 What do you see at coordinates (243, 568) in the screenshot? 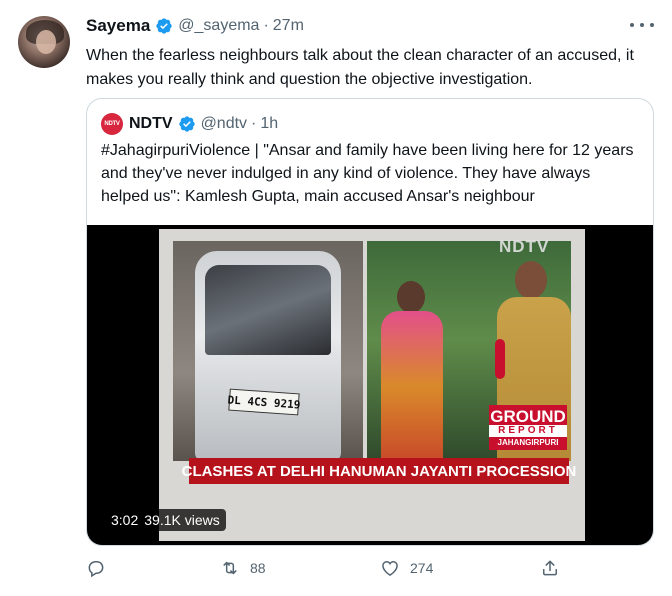
I see `retweet-button: 88` at bounding box center [243, 568].